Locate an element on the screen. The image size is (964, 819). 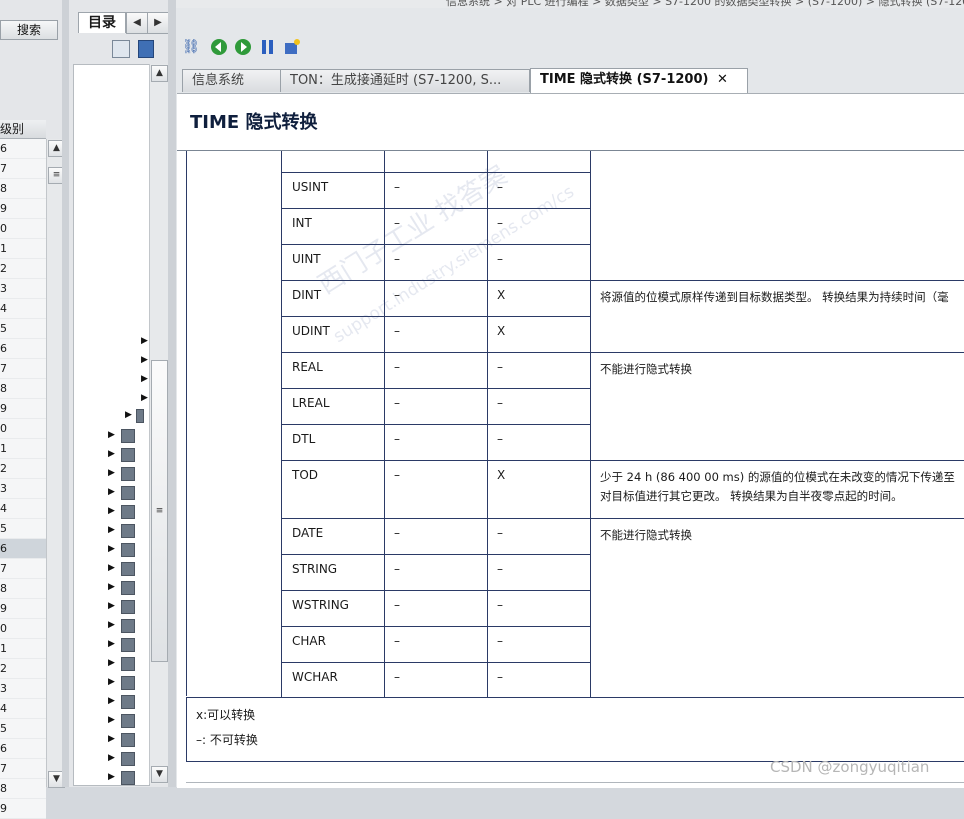
back-icon is located at coordinates (219, 47).